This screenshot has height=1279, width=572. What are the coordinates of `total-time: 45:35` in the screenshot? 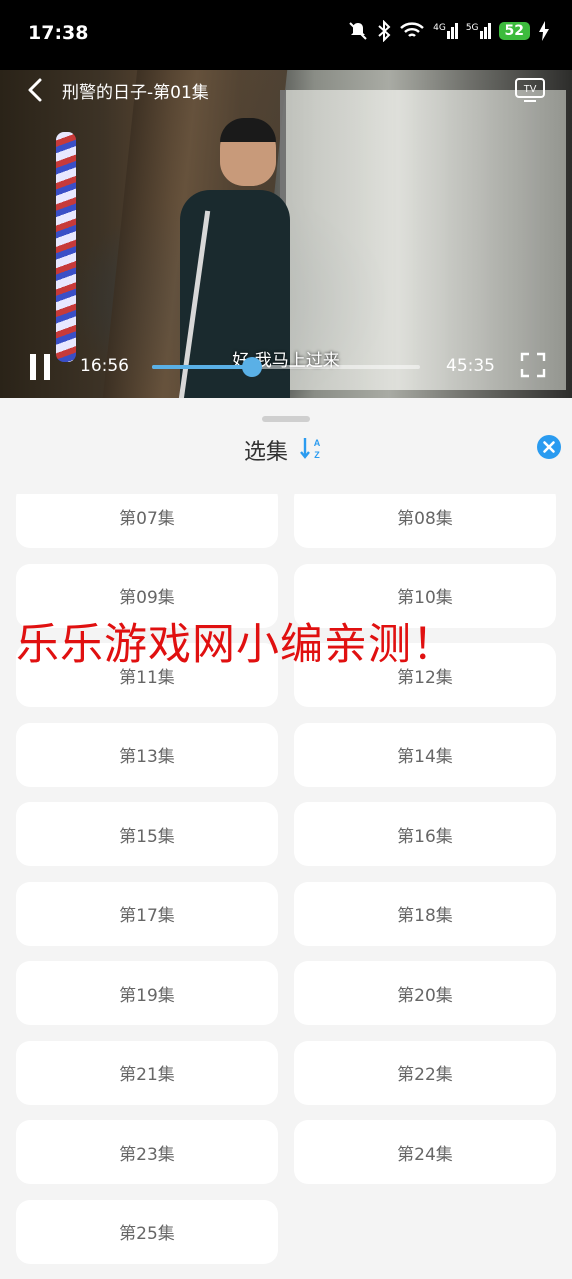 It's located at (470, 366).